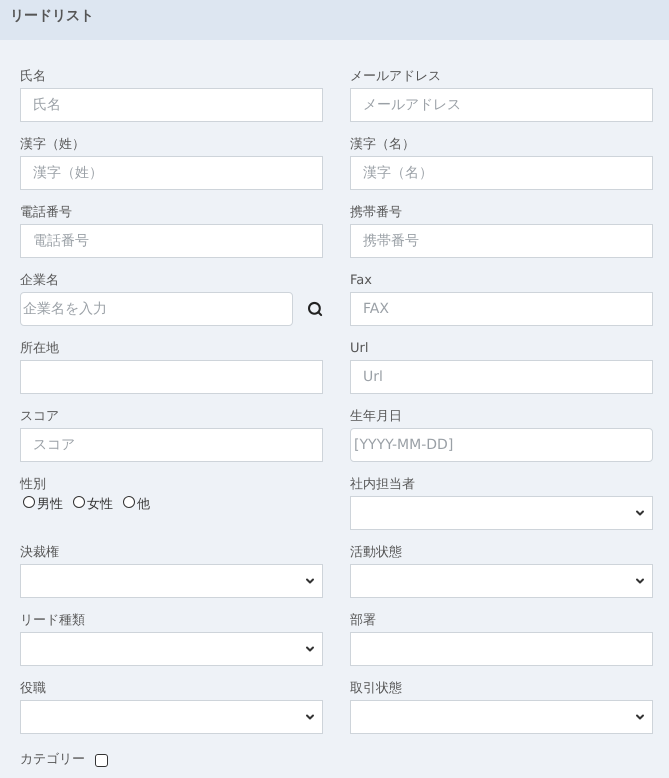 The width and height of the screenshot is (669, 778). Describe the element at coordinates (50, 505) in the screenshot. I see `radio-label: 男性` at that location.